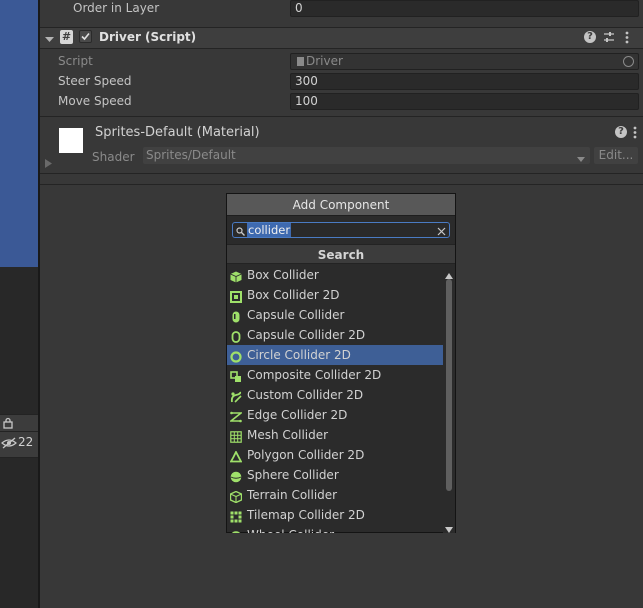  I want to click on component-list-item-label: Terrain Collider, so click(292, 495).